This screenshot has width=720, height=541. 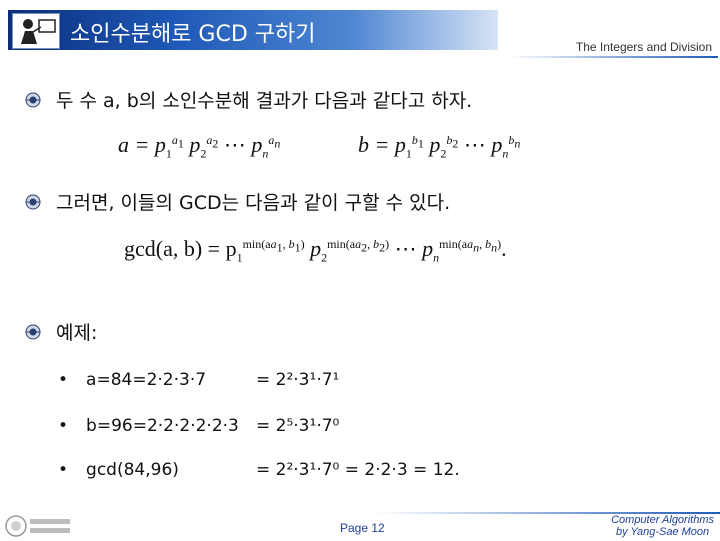 What do you see at coordinates (146, 380) in the screenshot?
I see `example-left: a=84=2·2·3·7` at bounding box center [146, 380].